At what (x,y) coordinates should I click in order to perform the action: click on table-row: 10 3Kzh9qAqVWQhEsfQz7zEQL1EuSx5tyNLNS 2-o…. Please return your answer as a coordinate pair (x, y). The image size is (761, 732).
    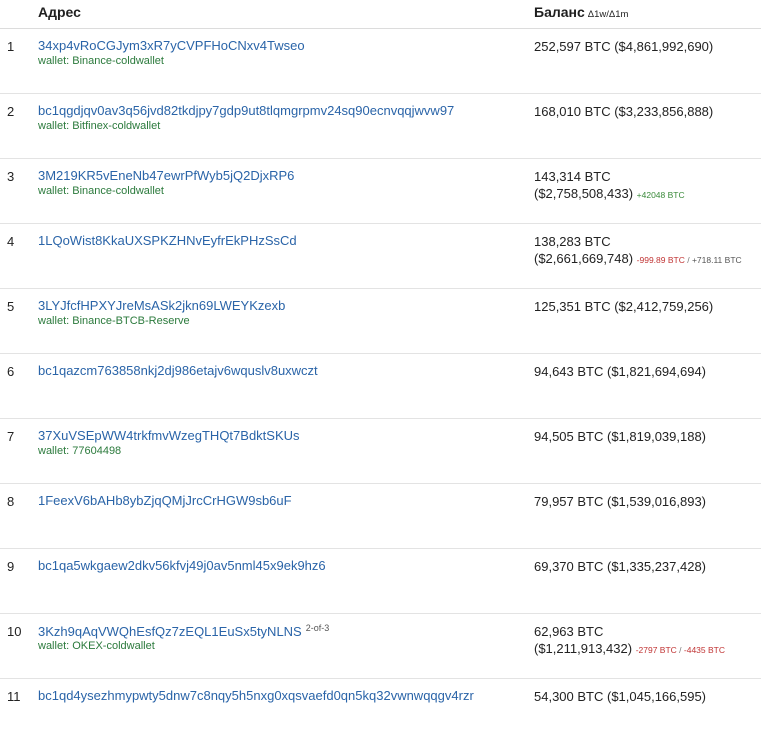
    Looking at the image, I should click on (380, 646).